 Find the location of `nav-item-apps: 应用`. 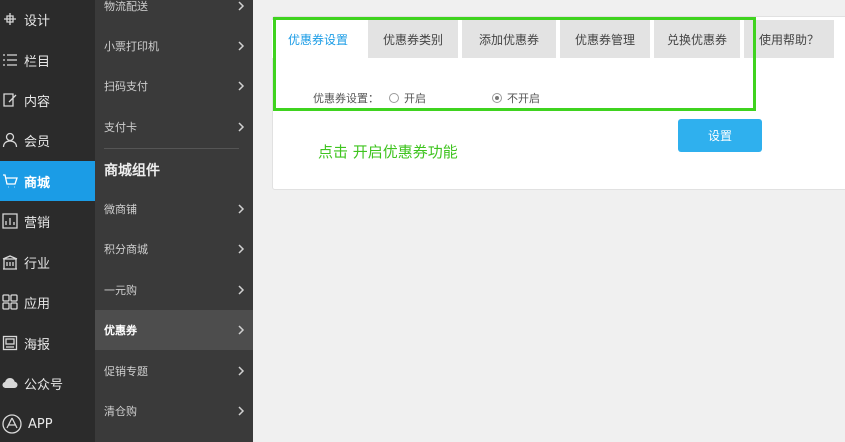

nav-item-apps: 应用 is located at coordinates (47, 302).